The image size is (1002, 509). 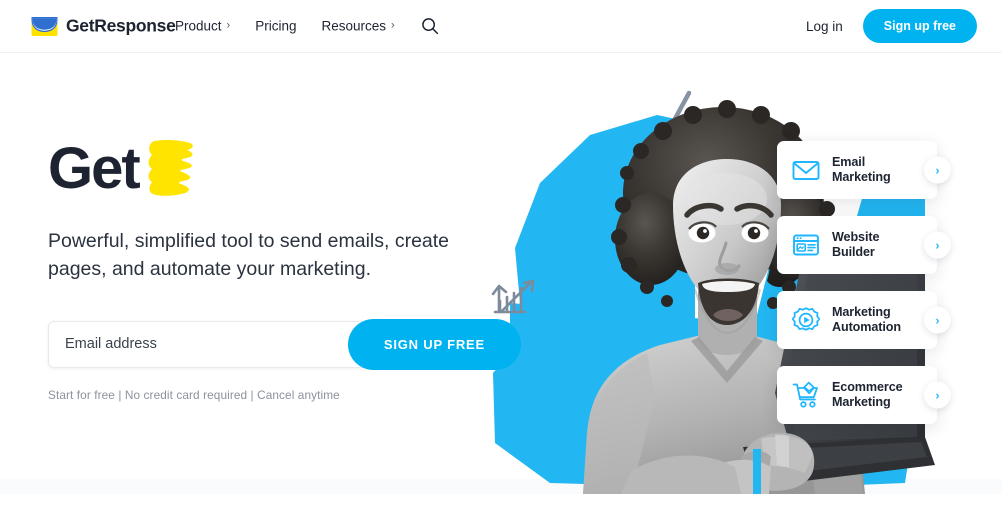 I want to click on feature-card-email-marketing: Email Marketing ›, so click(x=864, y=170).